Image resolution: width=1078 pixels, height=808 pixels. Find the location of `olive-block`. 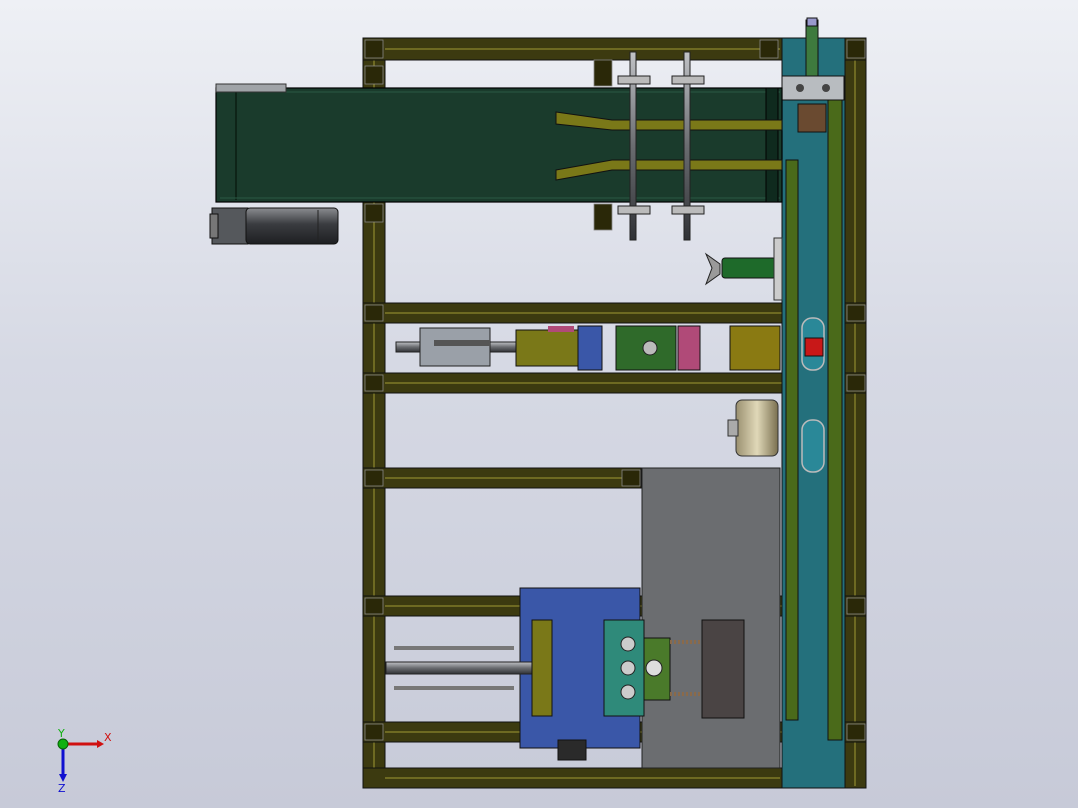

olive-block is located at coordinates (755, 348).